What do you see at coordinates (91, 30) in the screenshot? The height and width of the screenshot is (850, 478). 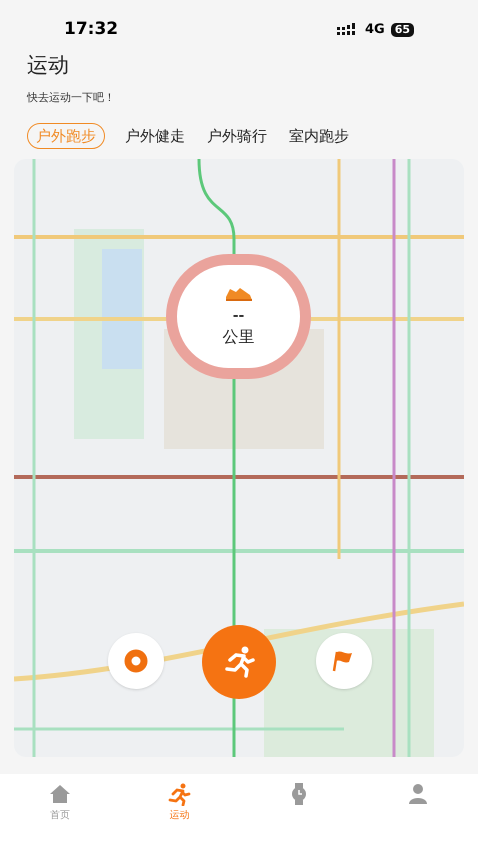 I see `status-time: 17:32` at bounding box center [91, 30].